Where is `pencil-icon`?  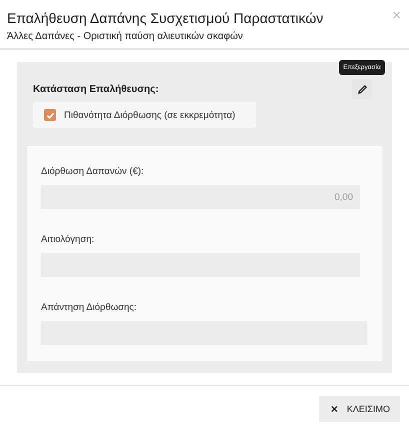 pencil-icon is located at coordinates (362, 89).